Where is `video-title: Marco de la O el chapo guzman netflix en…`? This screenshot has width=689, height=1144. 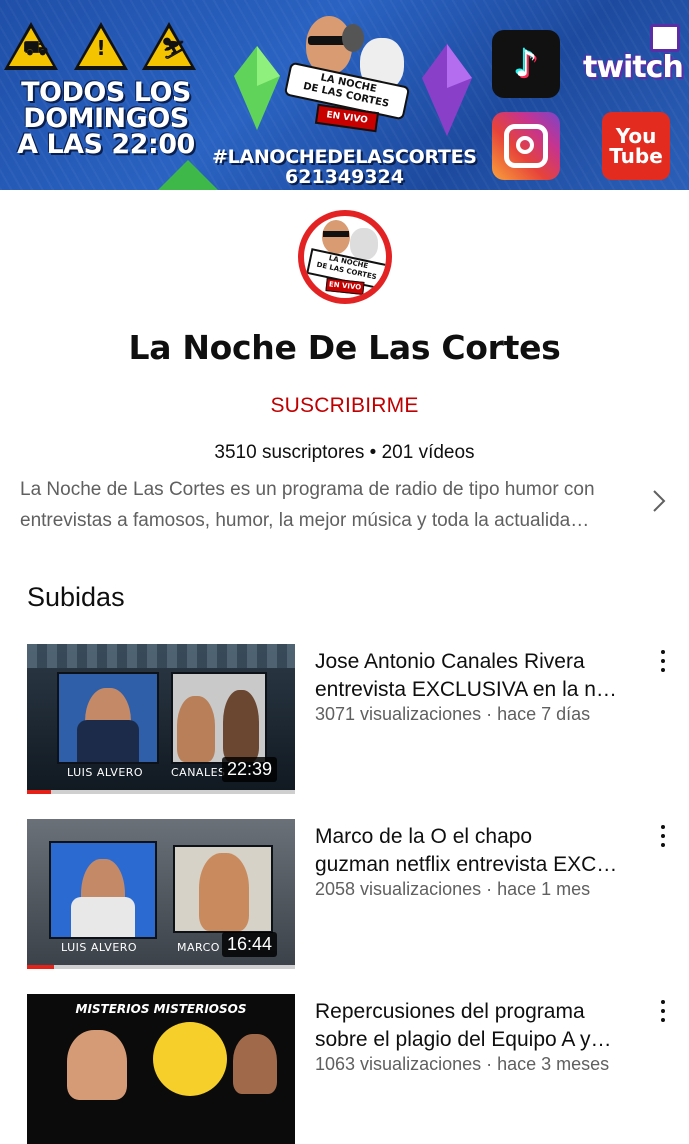 video-title: Marco de la O el chapo guzman netflix en… is located at coordinates (480, 851).